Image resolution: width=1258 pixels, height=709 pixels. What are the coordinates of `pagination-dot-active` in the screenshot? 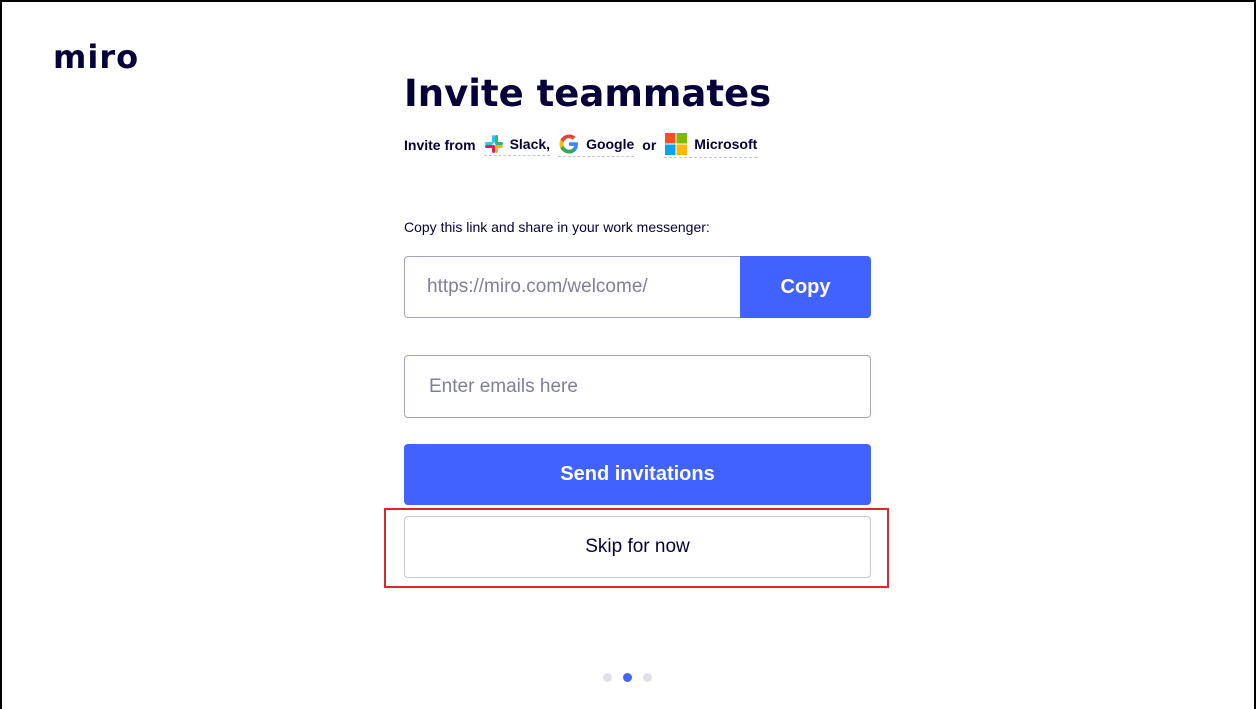 It's located at (627, 677).